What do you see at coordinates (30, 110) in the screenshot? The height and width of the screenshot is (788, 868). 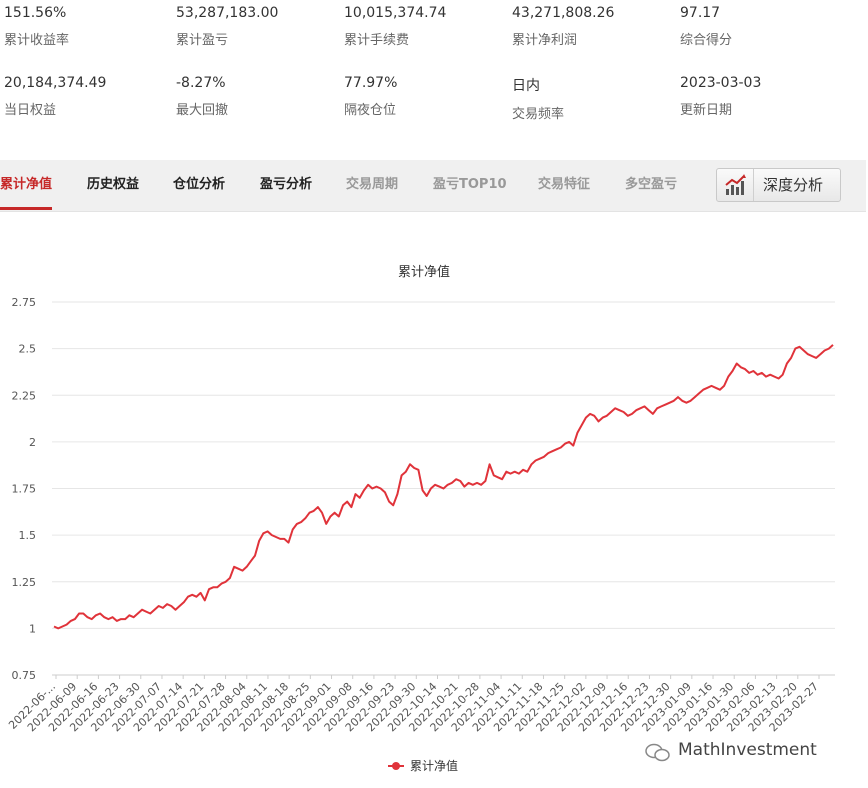 I see `stat-label: 当日权益` at bounding box center [30, 110].